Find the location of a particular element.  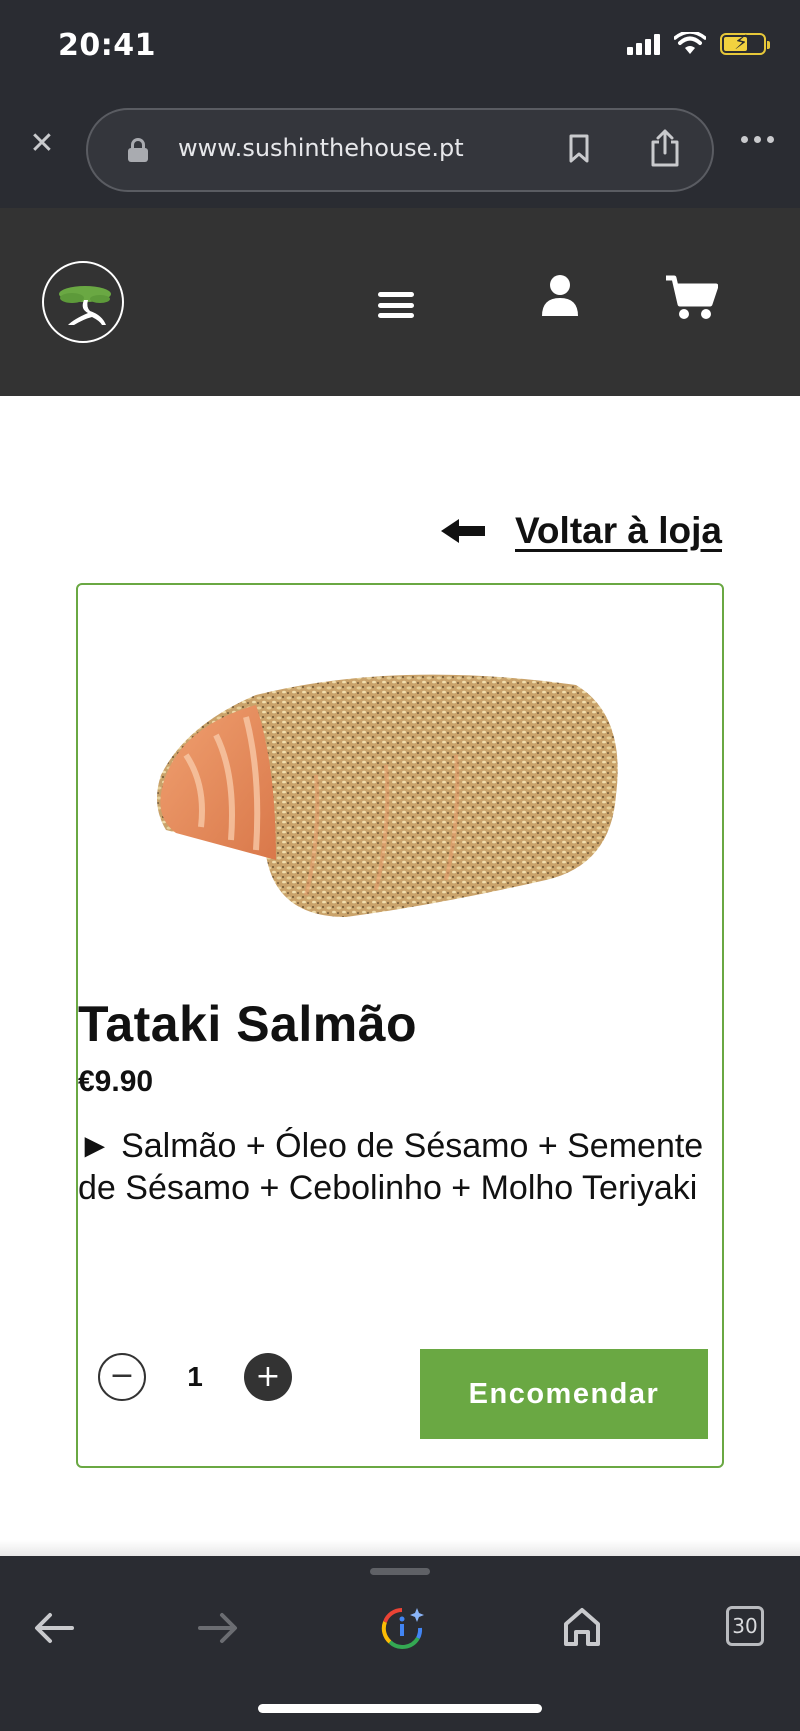

back-to-shop-link: Voltar à loja is located at coordinates (580, 531).